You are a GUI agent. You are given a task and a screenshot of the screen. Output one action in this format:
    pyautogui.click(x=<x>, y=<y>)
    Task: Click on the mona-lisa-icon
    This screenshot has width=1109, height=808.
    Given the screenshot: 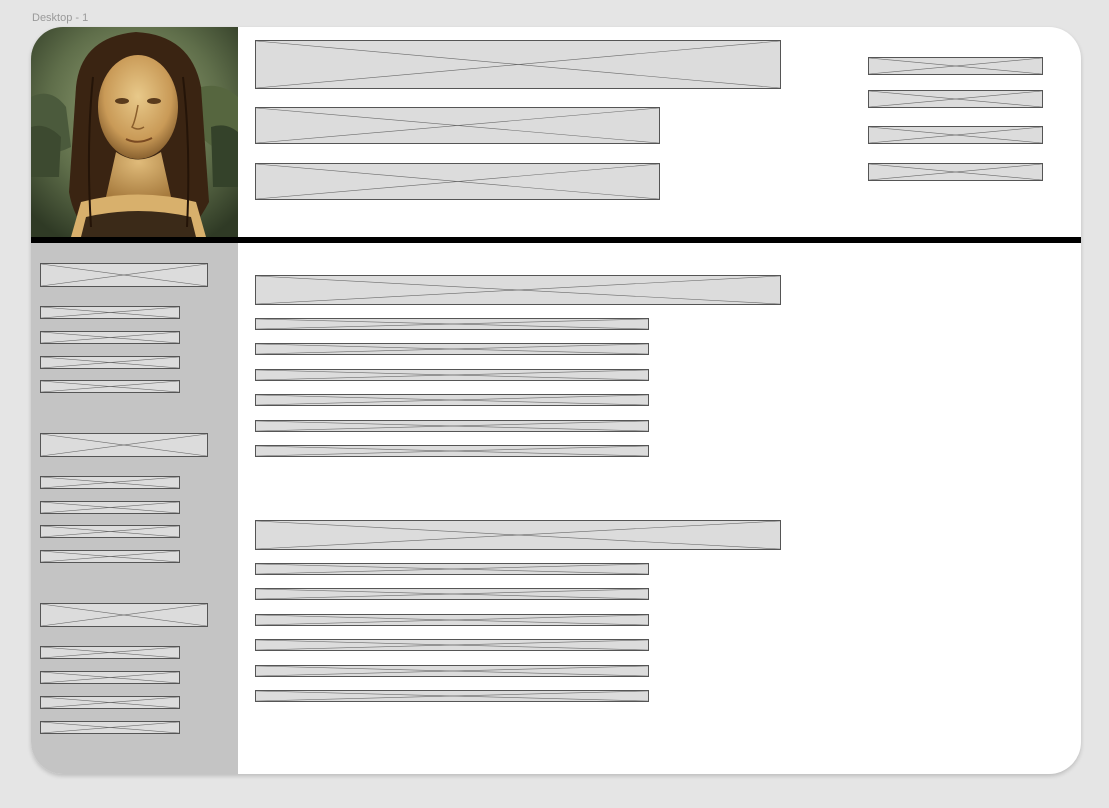 What is the action you would take?
    pyautogui.click(x=134, y=132)
    